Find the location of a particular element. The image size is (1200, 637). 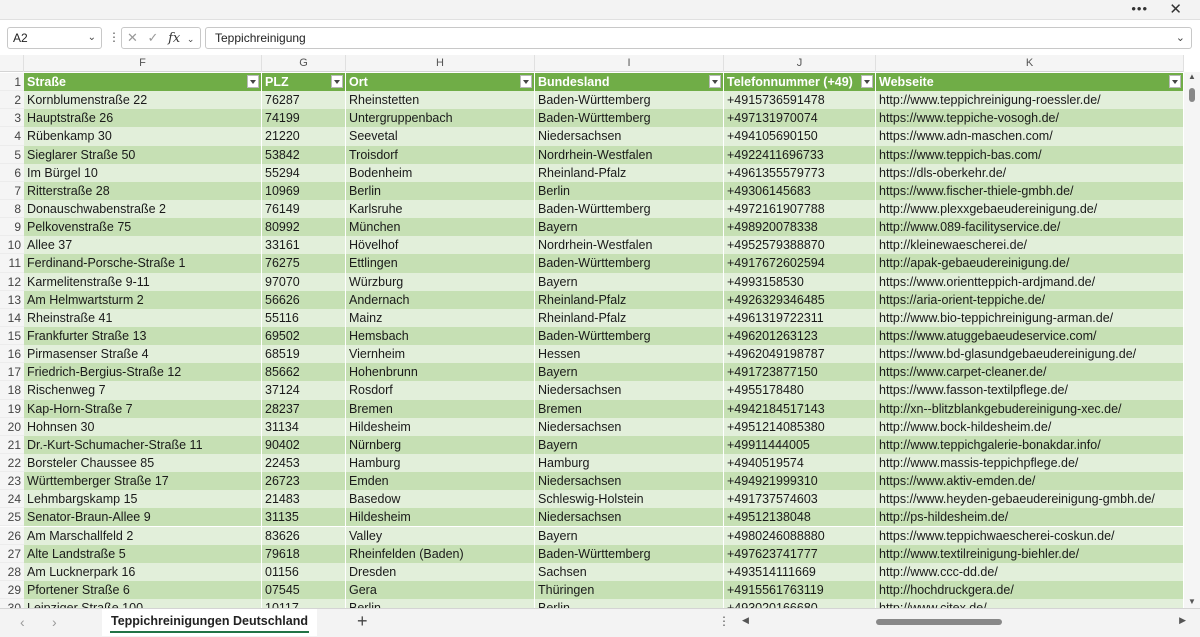

table-cell: +491737574603 is located at coordinates (800, 499).